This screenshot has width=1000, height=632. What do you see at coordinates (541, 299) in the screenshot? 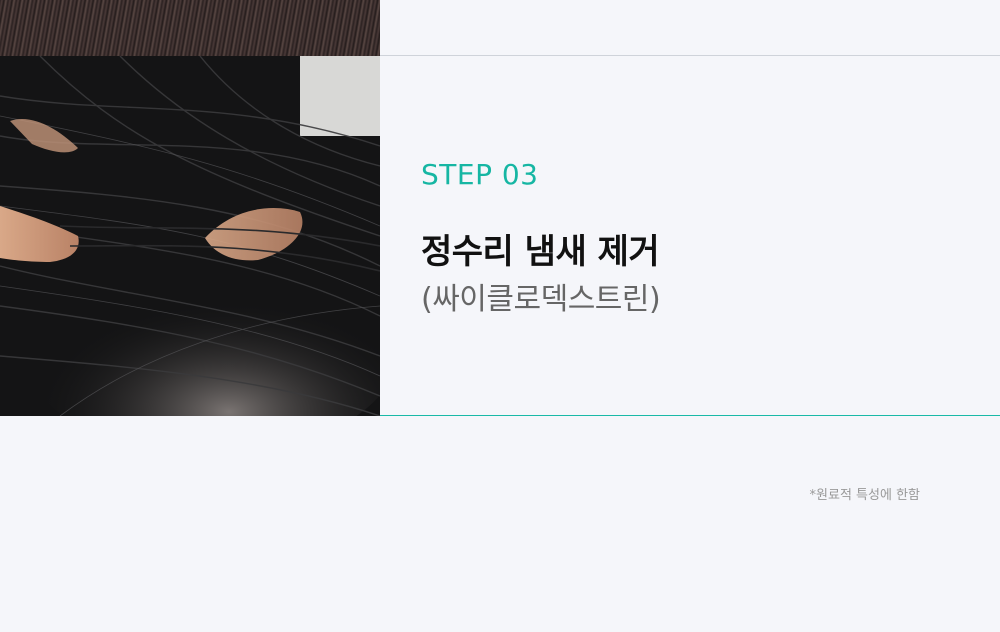
I see `ingredient-subtitle: (싸이클로덱스트린)` at bounding box center [541, 299].